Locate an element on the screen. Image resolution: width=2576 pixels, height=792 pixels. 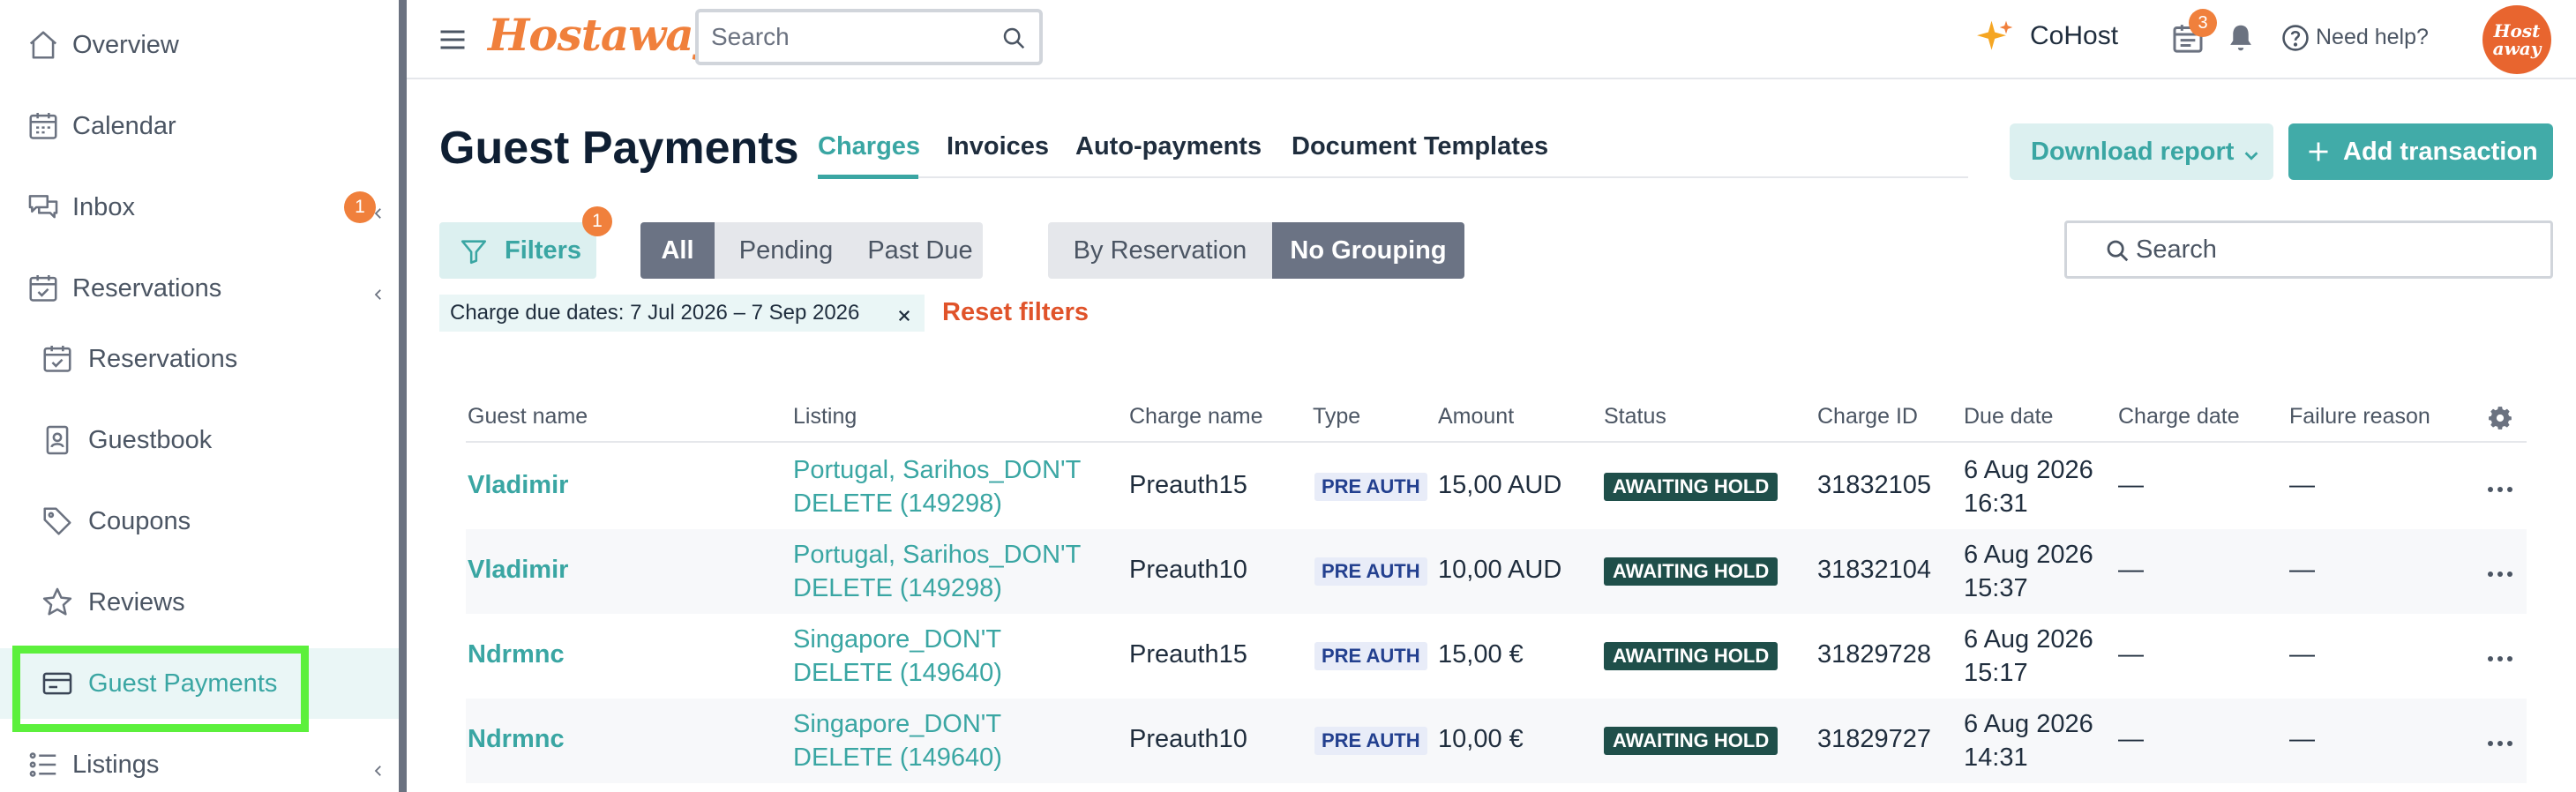
column-header-guest-name: Guest name is located at coordinates (528, 417).